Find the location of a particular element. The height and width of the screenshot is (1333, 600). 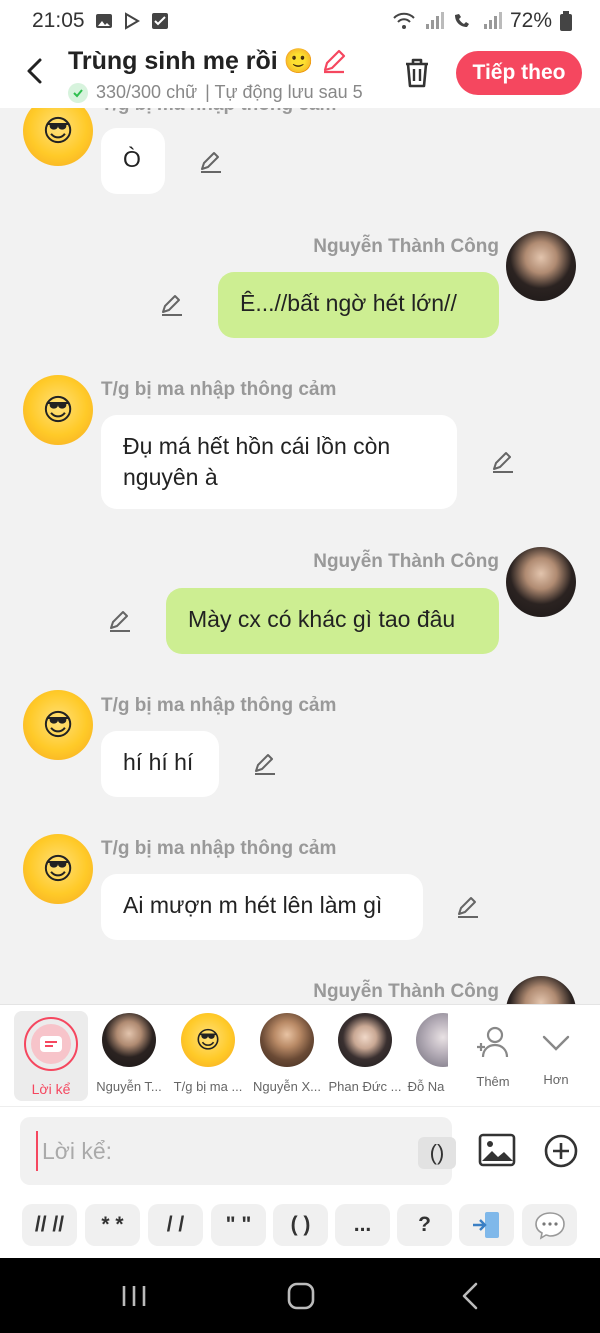

chat-bubble-icon is located at coordinates (549, 1226).